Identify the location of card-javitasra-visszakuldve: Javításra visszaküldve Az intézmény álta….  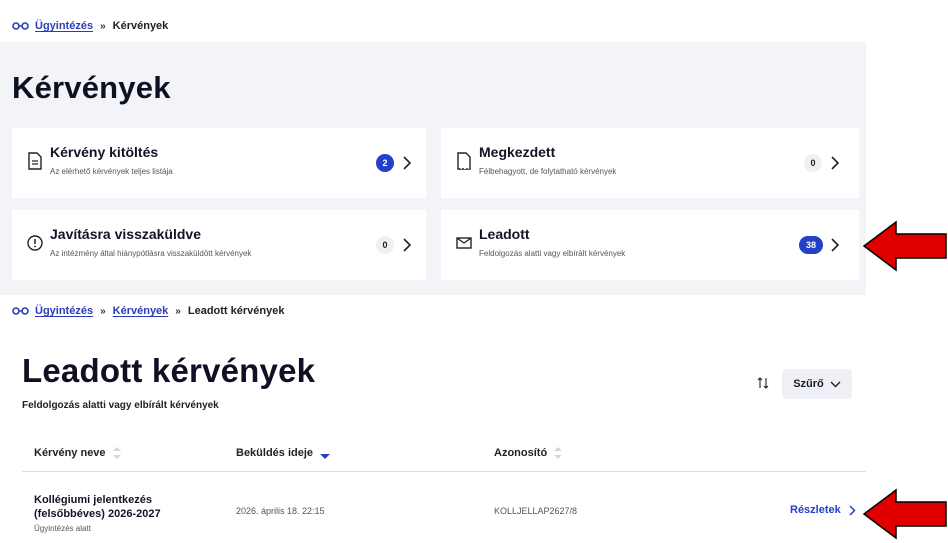
(219, 245).